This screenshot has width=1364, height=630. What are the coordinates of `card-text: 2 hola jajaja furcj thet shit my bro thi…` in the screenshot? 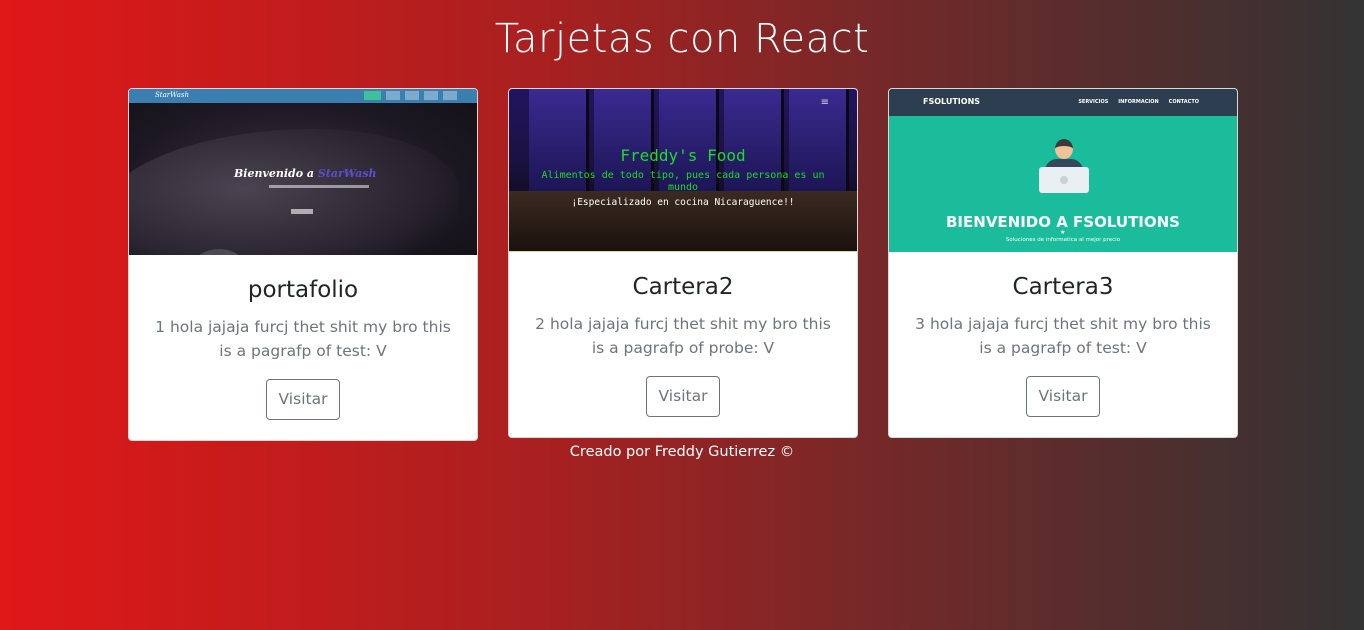 It's located at (683, 336).